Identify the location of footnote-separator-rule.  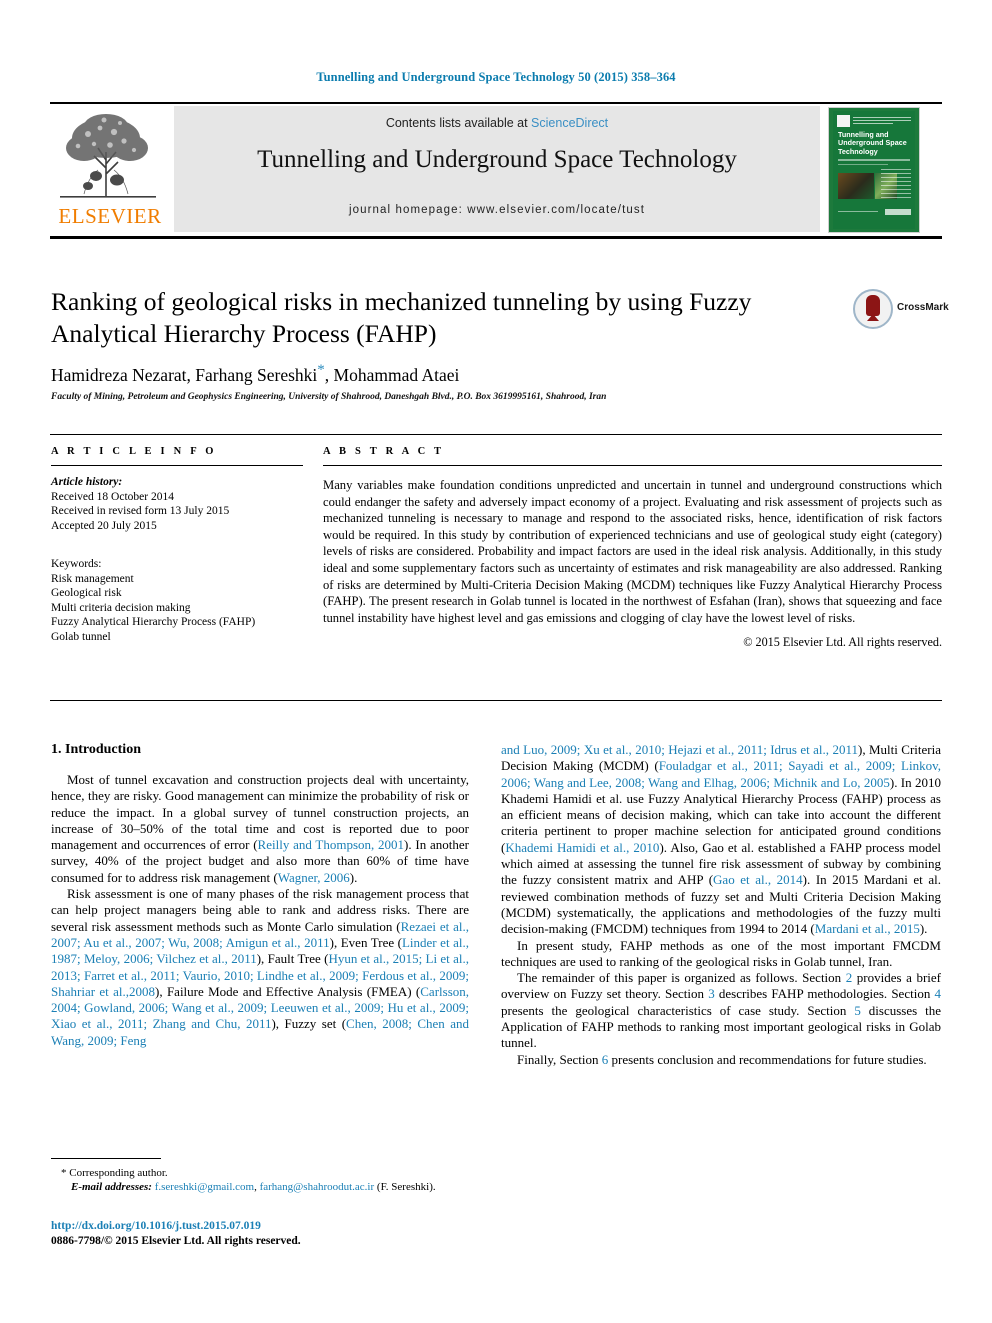
(106, 1158).